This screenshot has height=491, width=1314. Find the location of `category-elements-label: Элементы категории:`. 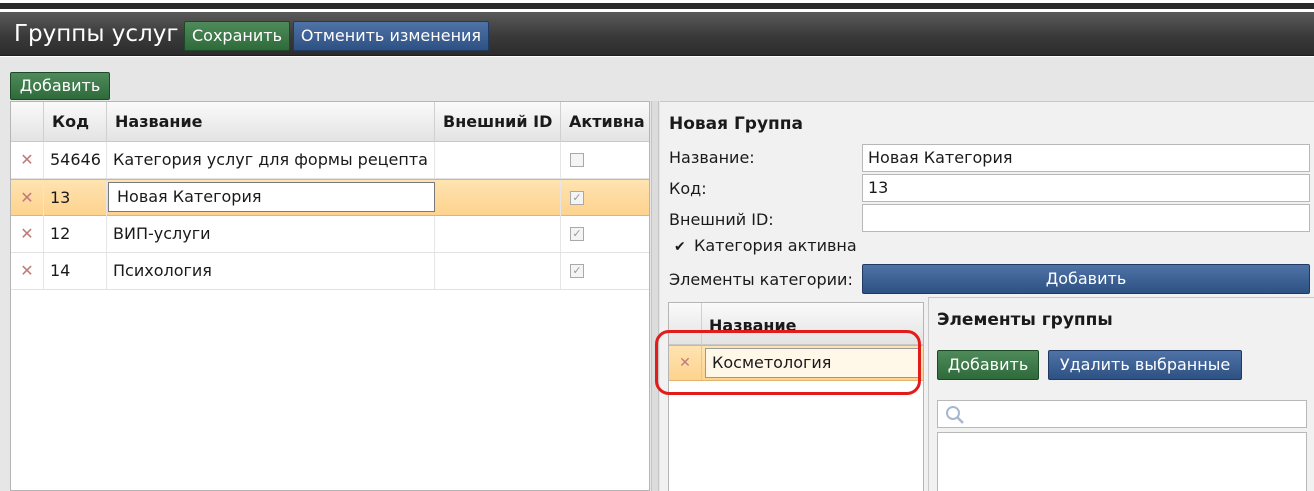

category-elements-label: Элементы категории: is located at coordinates (761, 279).